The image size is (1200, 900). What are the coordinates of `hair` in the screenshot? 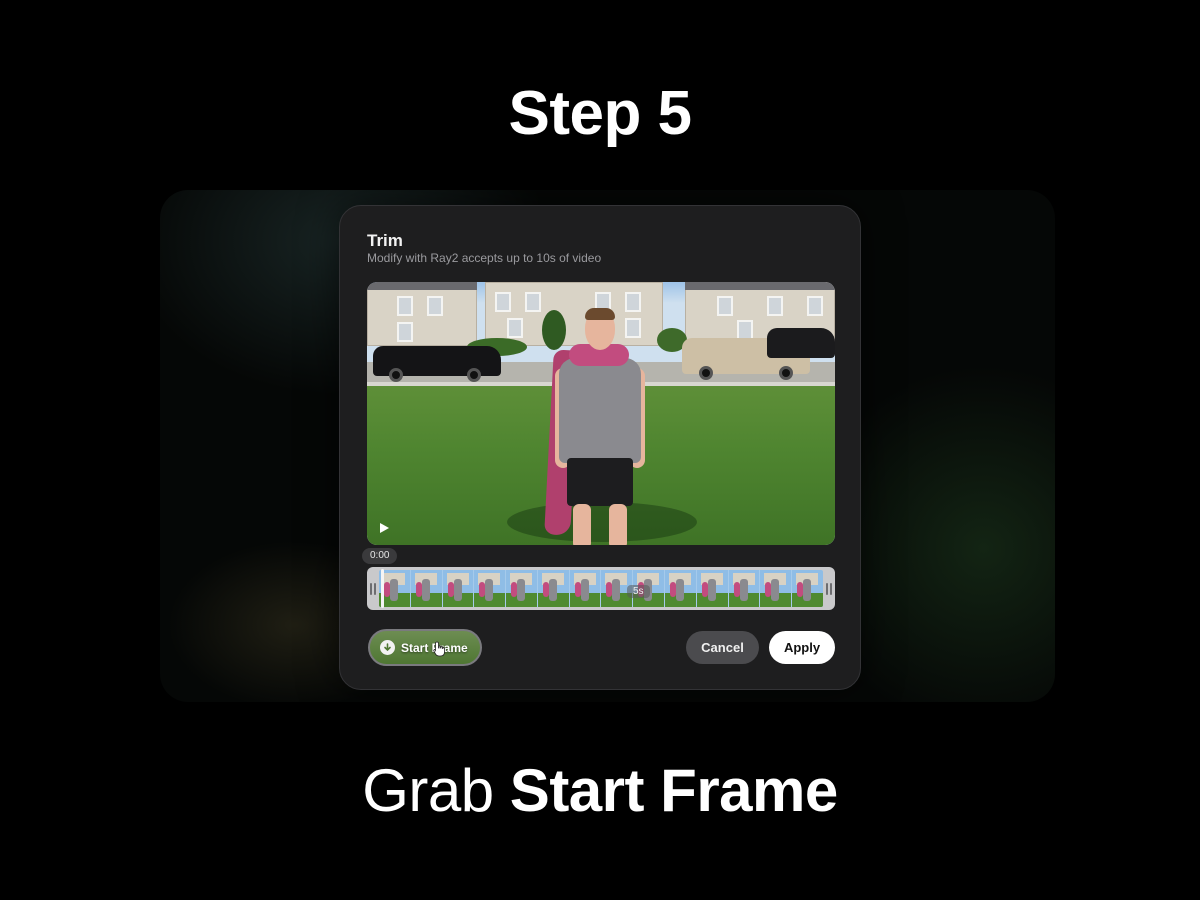 It's located at (600, 314).